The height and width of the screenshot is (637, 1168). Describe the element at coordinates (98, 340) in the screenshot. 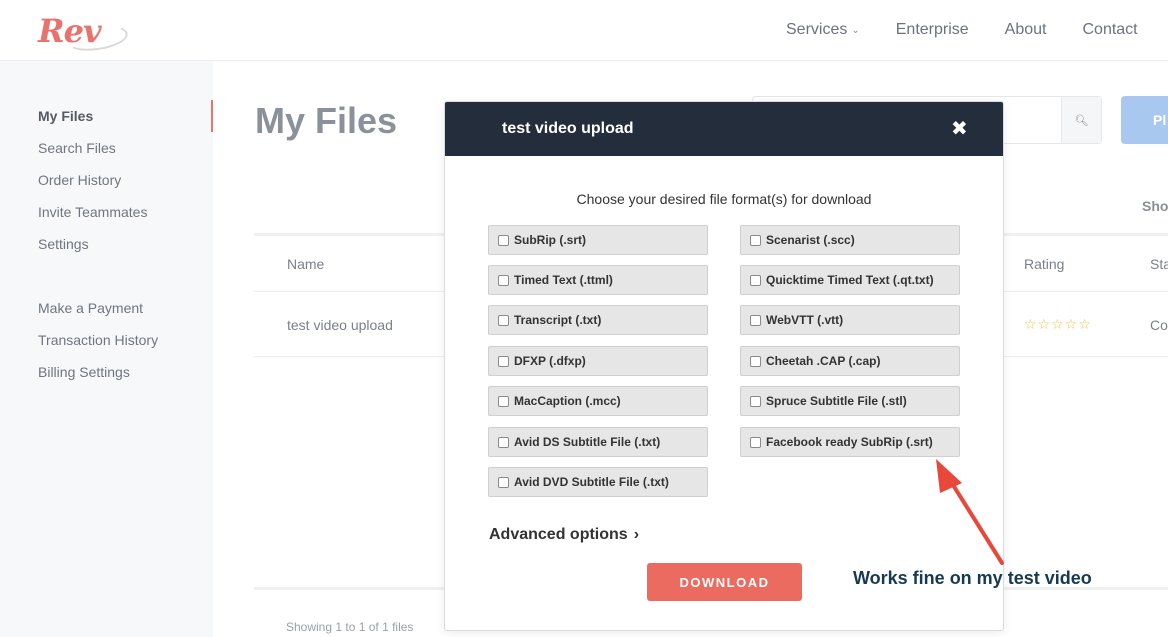

I see `sidebar-item-transaction-history: Transaction History` at that location.